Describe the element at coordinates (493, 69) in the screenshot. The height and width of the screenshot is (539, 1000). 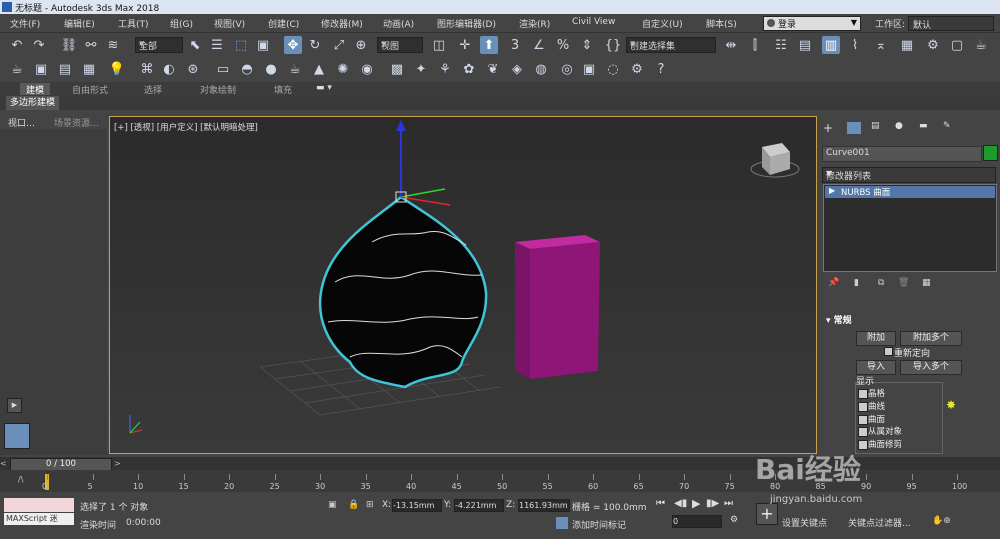
I see `foliage-icon: ❦` at that location.